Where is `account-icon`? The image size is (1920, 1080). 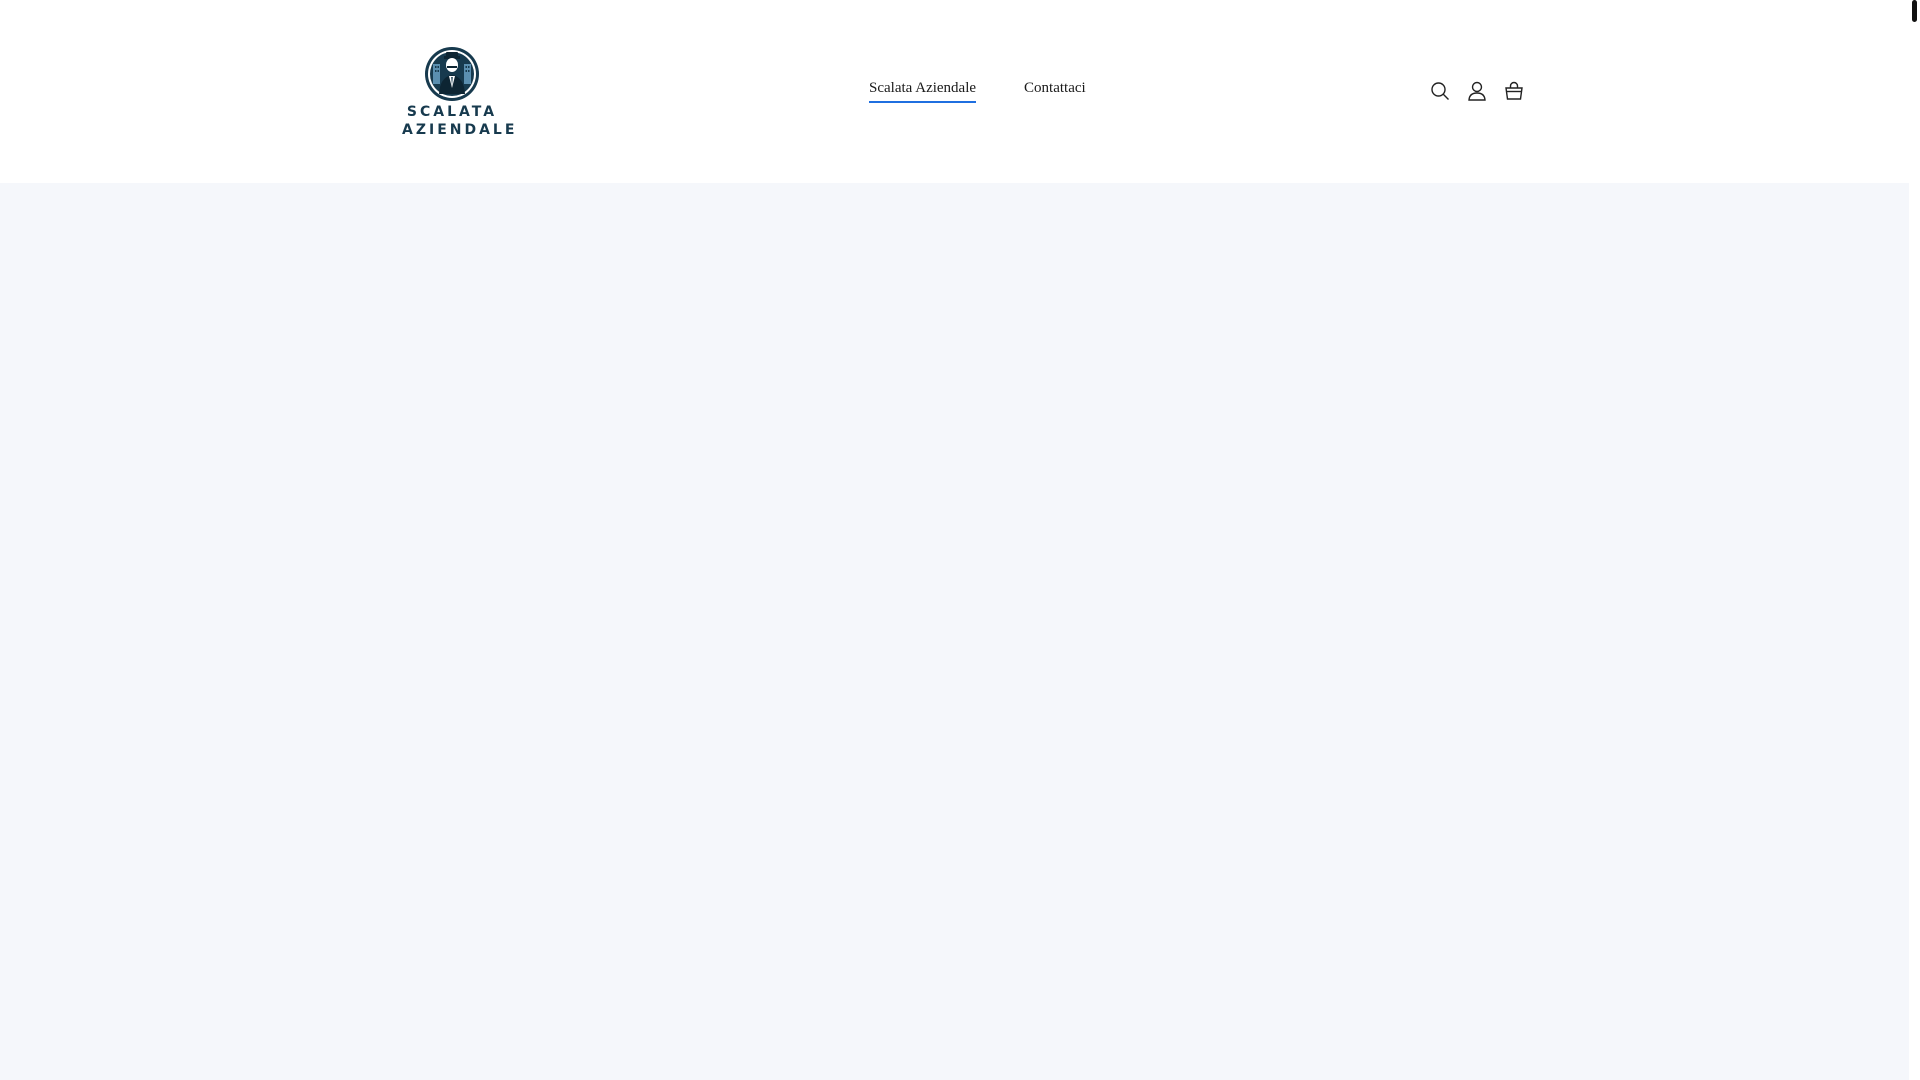 account-icon is located at coordinates (1477, 91).